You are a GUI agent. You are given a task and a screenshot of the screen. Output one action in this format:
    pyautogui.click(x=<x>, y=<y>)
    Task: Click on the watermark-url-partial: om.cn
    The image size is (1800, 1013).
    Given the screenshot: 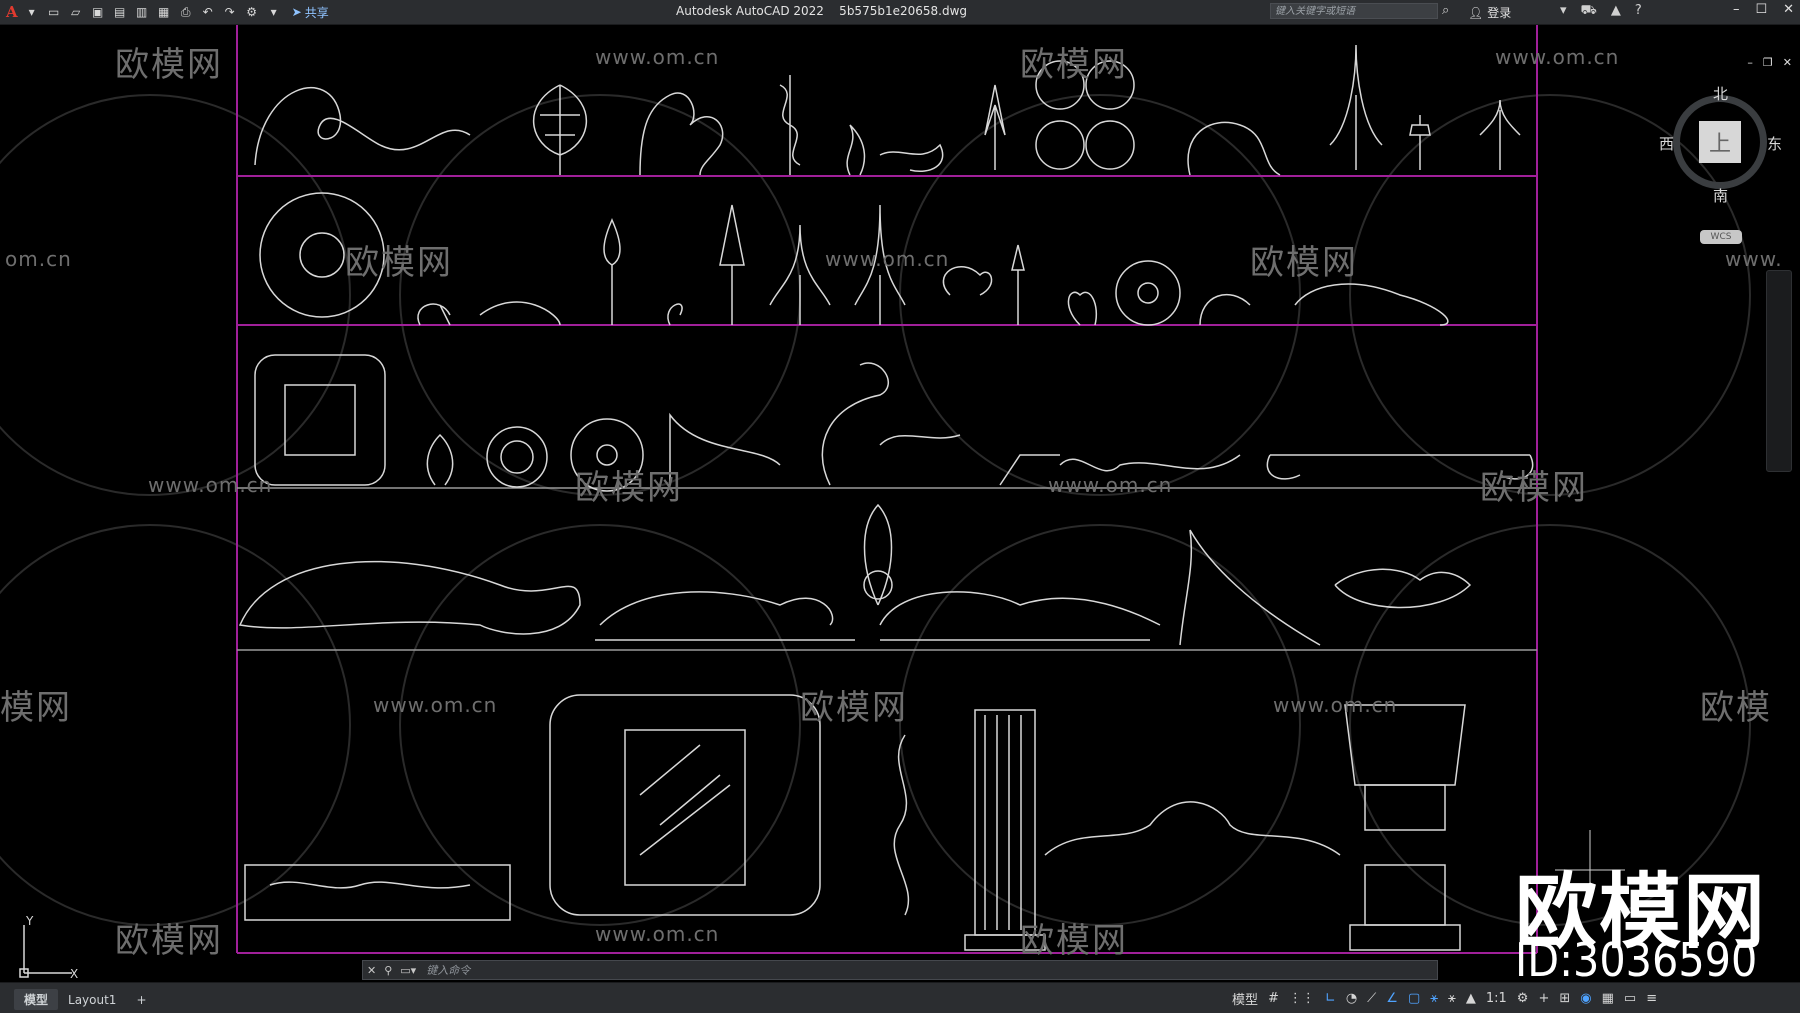 What is the action you would take?
    pyautogui.click(x=38, y=259)
    